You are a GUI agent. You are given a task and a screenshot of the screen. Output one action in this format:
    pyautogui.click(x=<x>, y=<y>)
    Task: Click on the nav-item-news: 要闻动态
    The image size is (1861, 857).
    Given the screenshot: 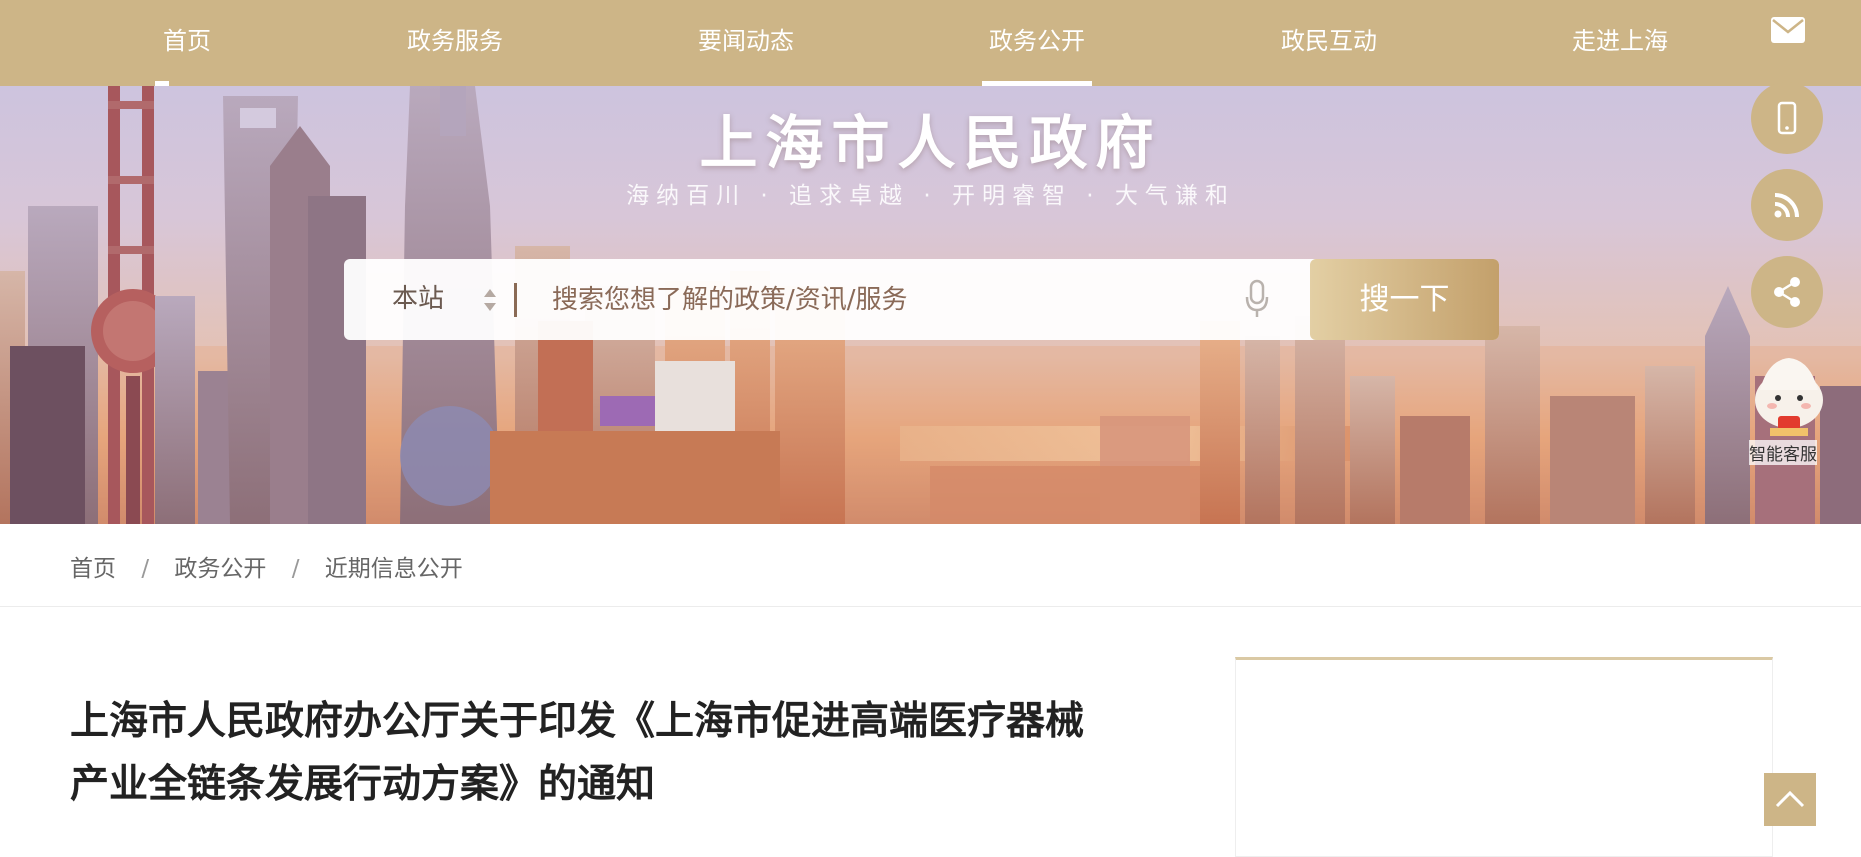 What is the action you would take?
    pyautogui.click(x=746, y=43)
    